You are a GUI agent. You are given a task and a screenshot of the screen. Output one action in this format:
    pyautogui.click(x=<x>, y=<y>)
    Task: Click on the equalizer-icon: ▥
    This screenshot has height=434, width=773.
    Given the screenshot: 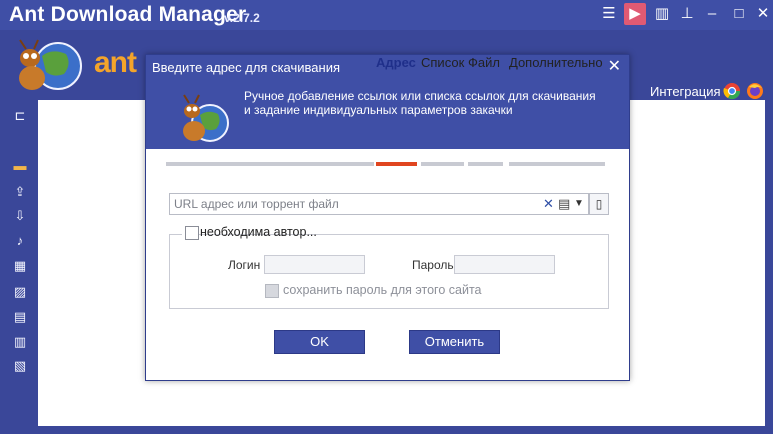 What is the action you would take?
    pyautogui.click(x=662, y=14)
    